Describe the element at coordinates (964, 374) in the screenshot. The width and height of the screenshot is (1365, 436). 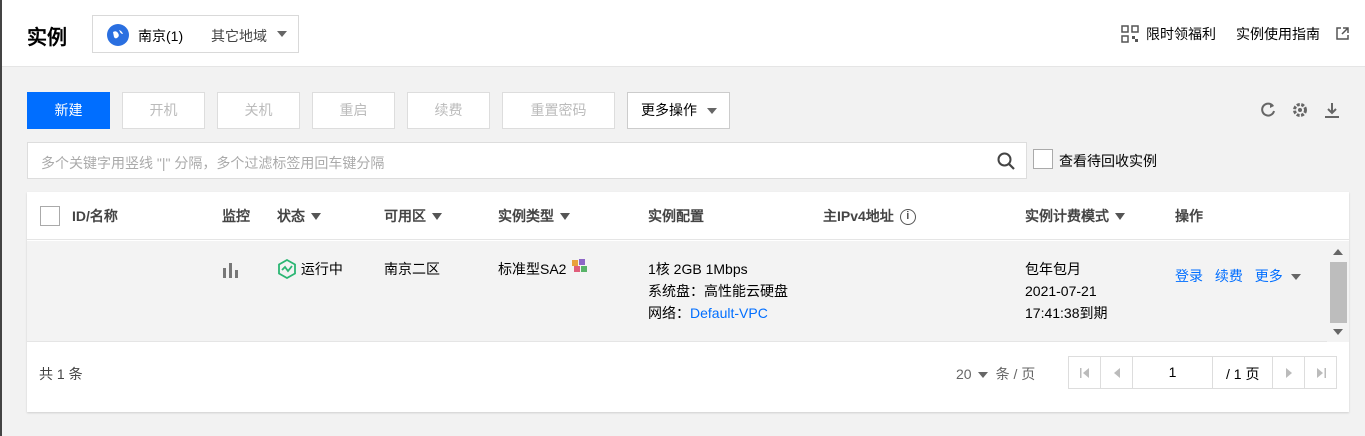
I see `page-size-value: 20` at that location.